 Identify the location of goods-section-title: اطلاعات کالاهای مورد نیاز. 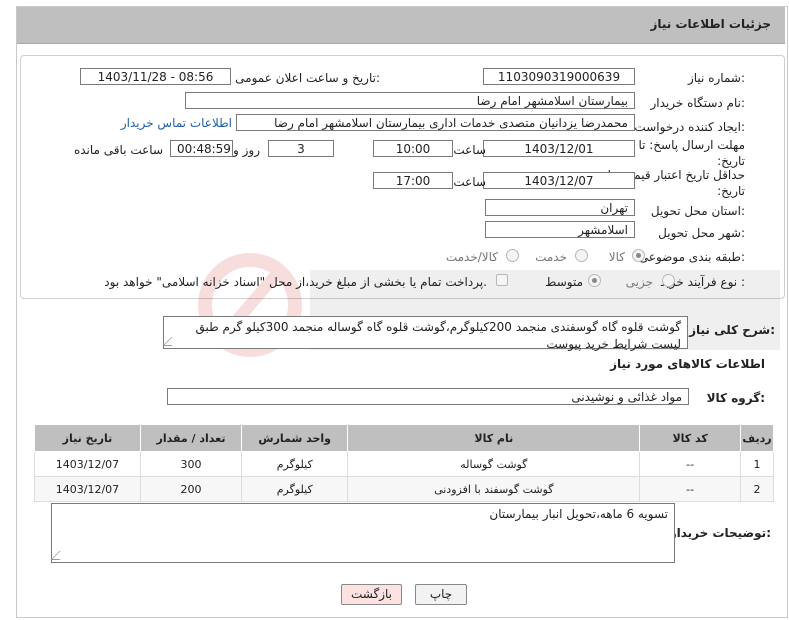
(687, 364).